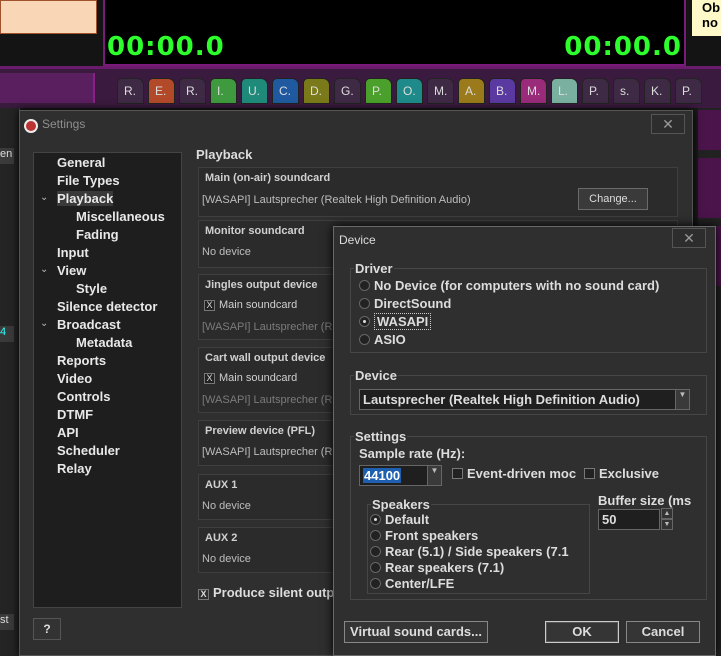  What do you see at coordinates (81, 360) in the screenshot?
I see `tree-item-reports: Reports` at bounding box center [81, 360].